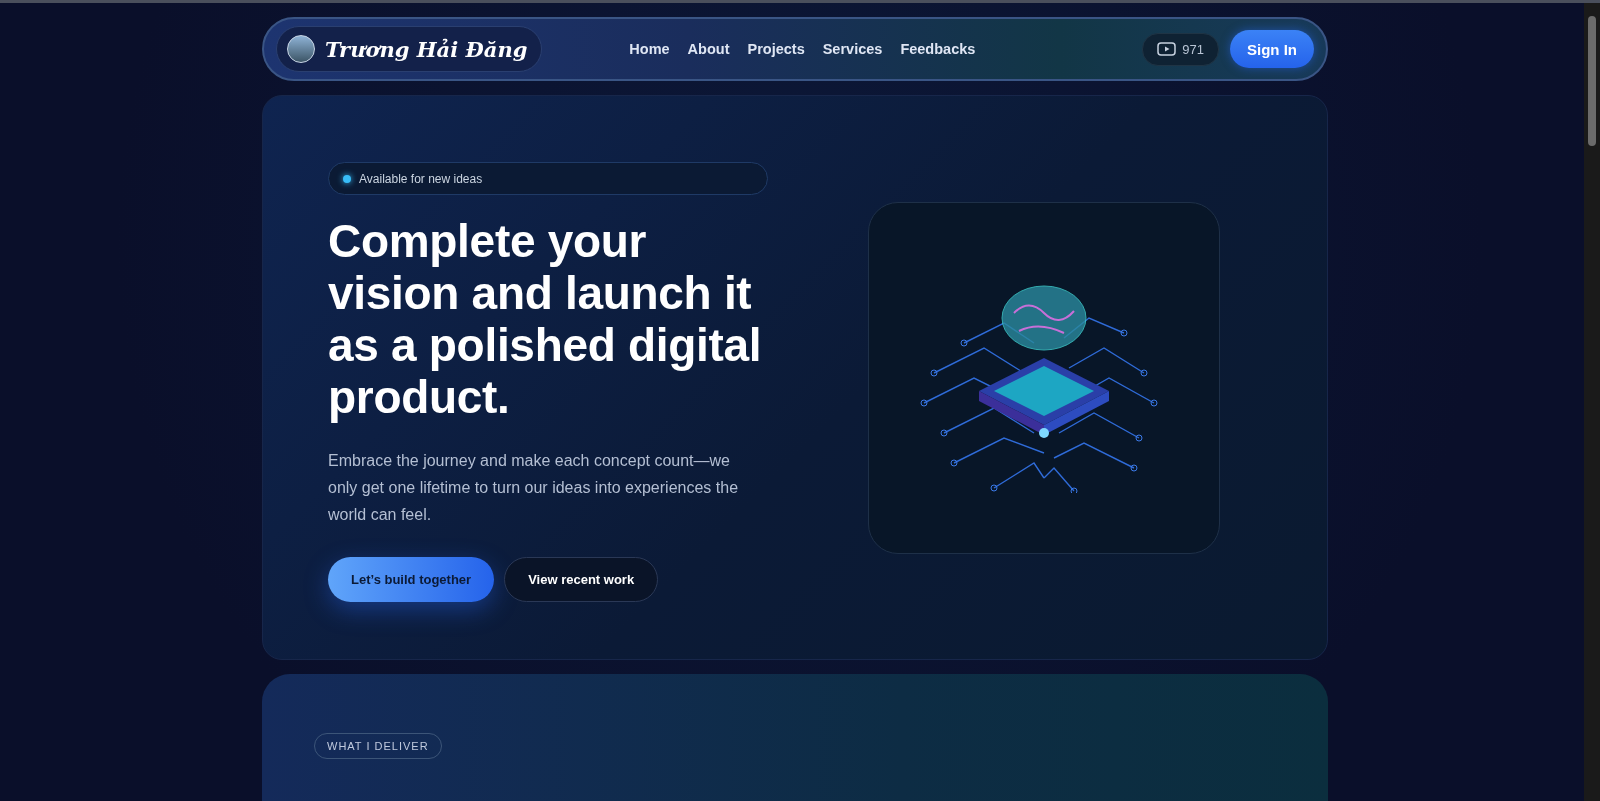  What do you see at coordinates (852, 49) in the screenshot?
I see `nav-link: Services` at bounding box center [852, 49].